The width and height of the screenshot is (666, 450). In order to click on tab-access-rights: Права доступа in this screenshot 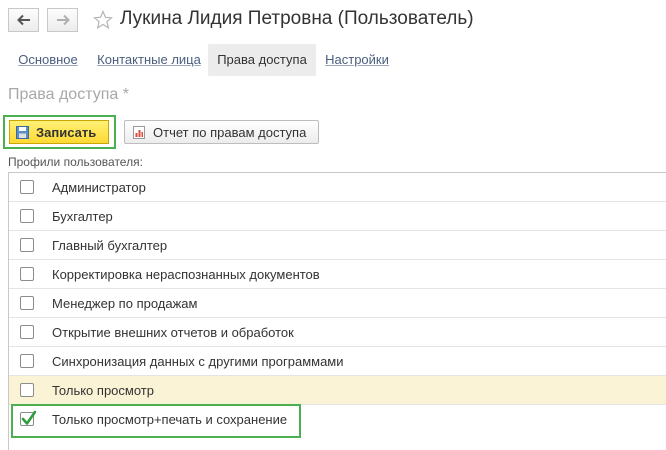, I will do `click(262, 60)`.